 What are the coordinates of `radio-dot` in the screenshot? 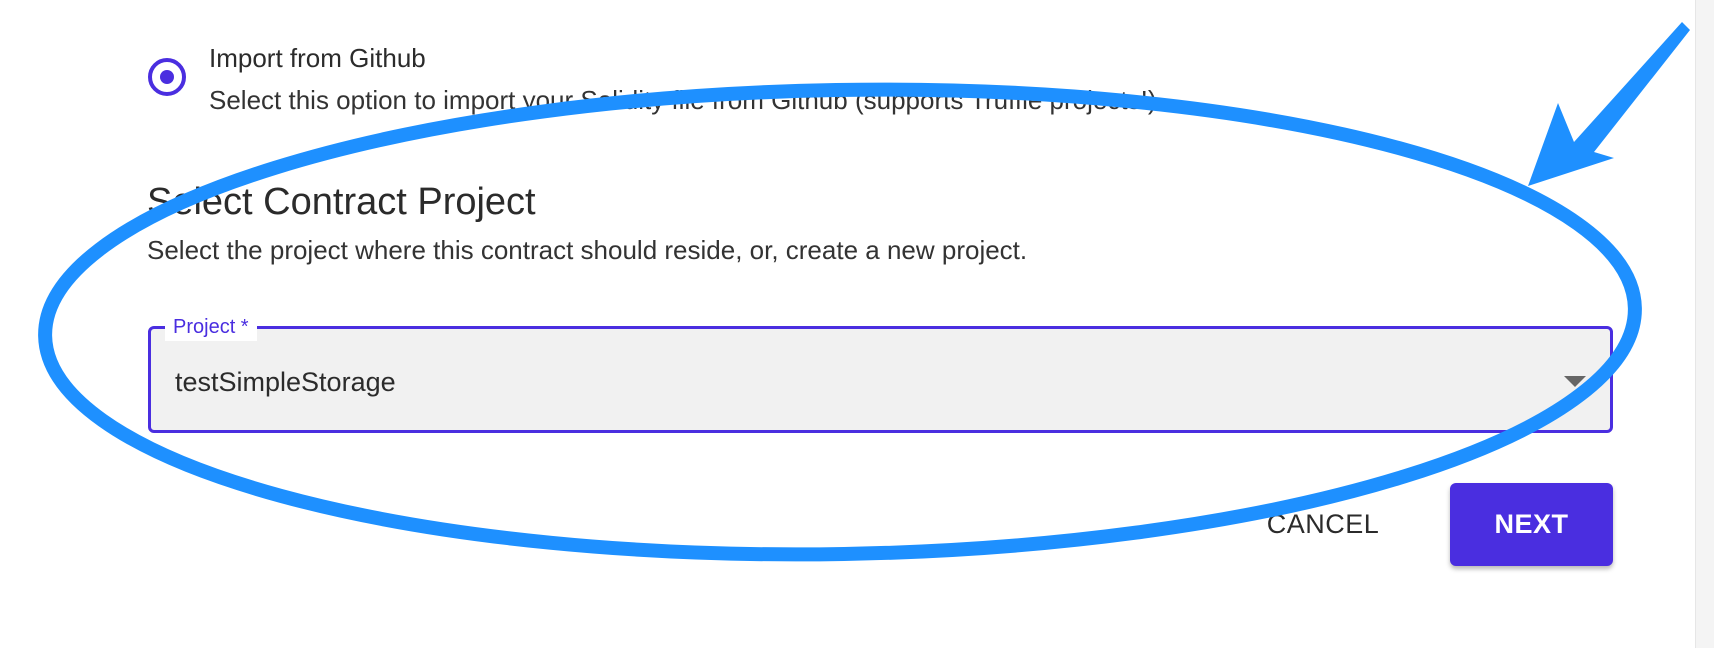 It's located at (167, 77).